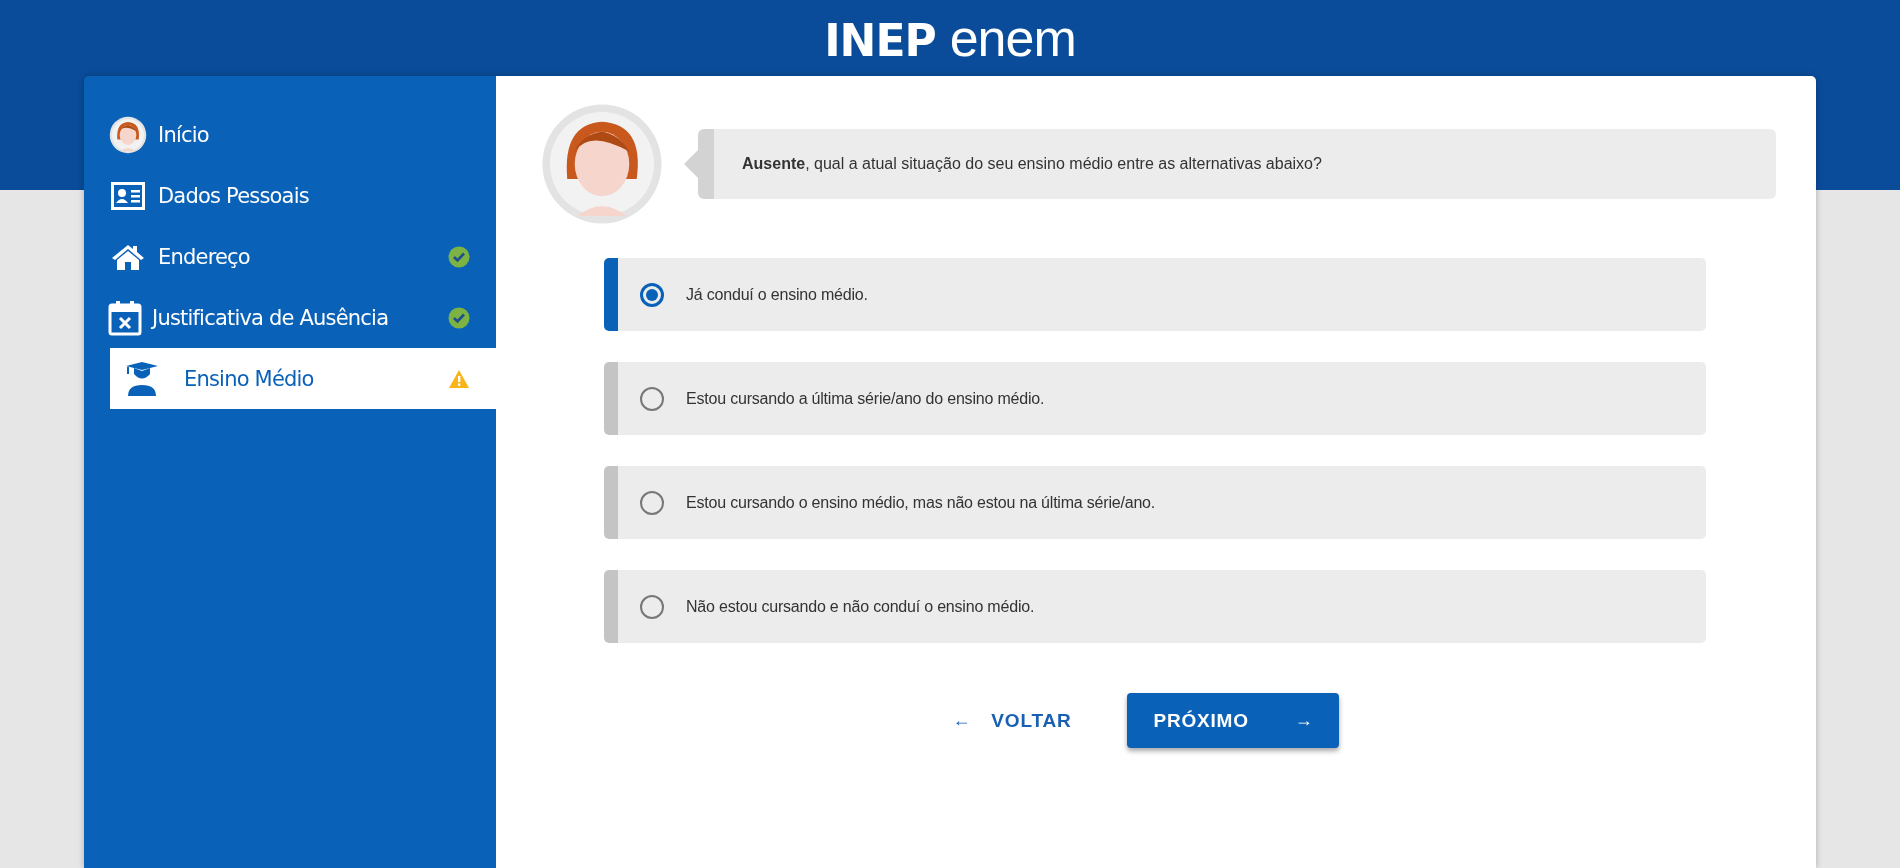 The height and width of the screenshot is (868, 1900). I want to click on sidebar-item: Justificativa de Ausência, so click(290, 317).